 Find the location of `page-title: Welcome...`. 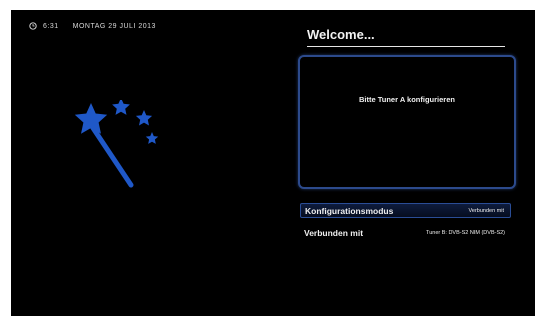

page-title: Welcome... is located at coordinates (406, 37).